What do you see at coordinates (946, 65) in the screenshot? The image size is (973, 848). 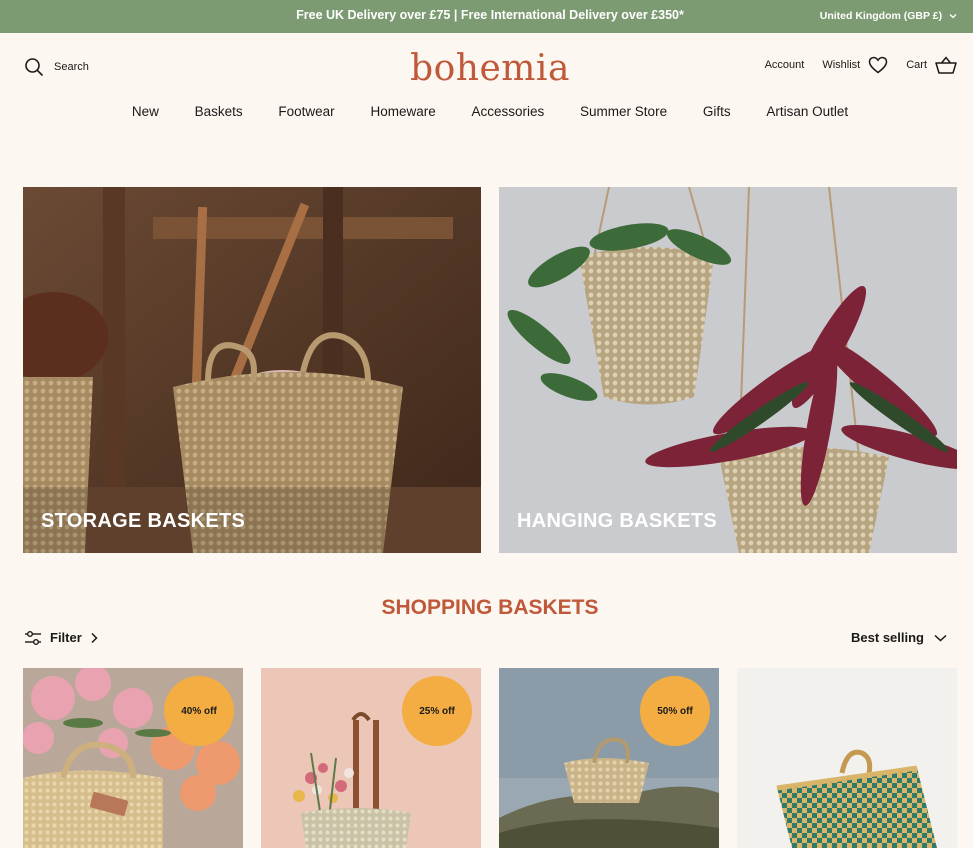 I see `basket-icon` at bounding box center [946, 65].